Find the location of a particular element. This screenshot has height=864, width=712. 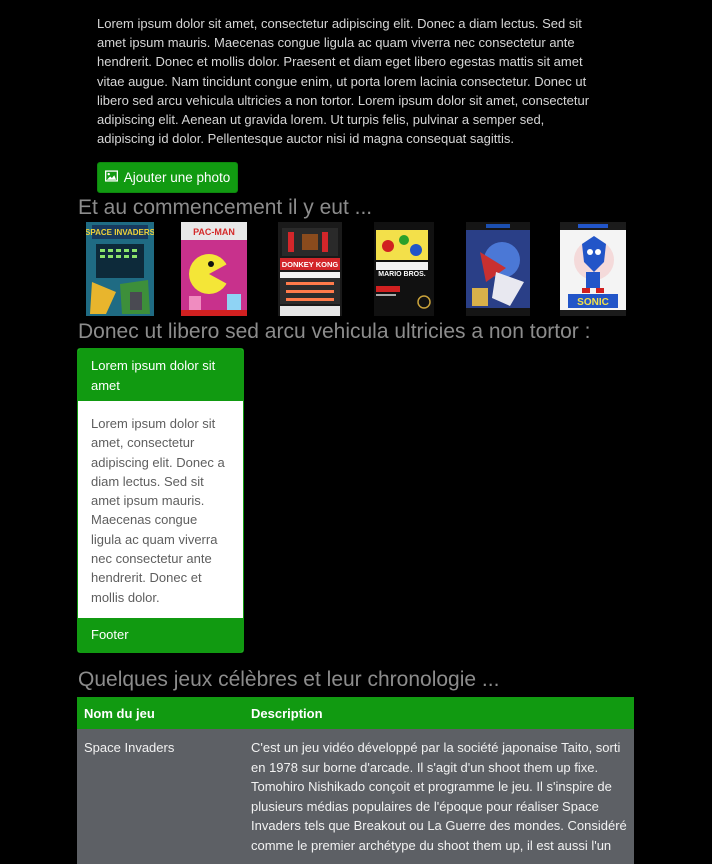

card-footer: Footer is located at coordinates (160, 635).